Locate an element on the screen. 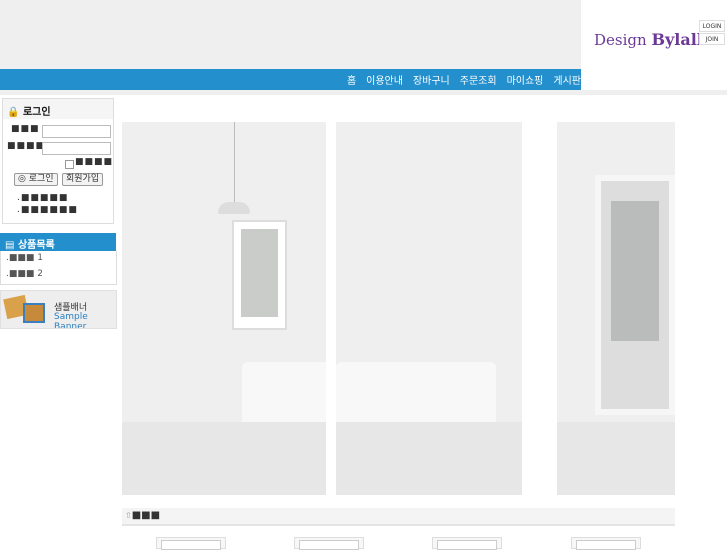  login-icon: ◎ is located at coordinates (22, 179).